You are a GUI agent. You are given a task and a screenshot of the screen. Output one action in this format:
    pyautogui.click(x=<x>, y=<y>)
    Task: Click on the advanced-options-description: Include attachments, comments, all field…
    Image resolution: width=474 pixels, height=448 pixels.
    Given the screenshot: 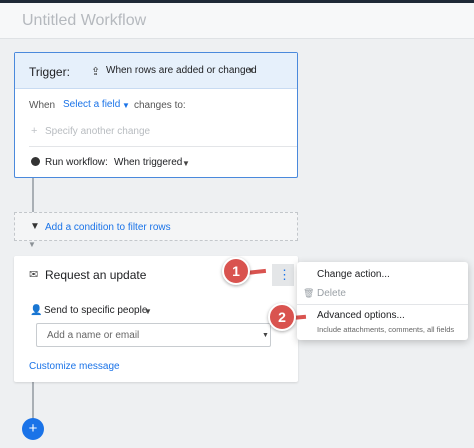 What is the action you would take?
    pyautogui.click(x=386, y=329)
    